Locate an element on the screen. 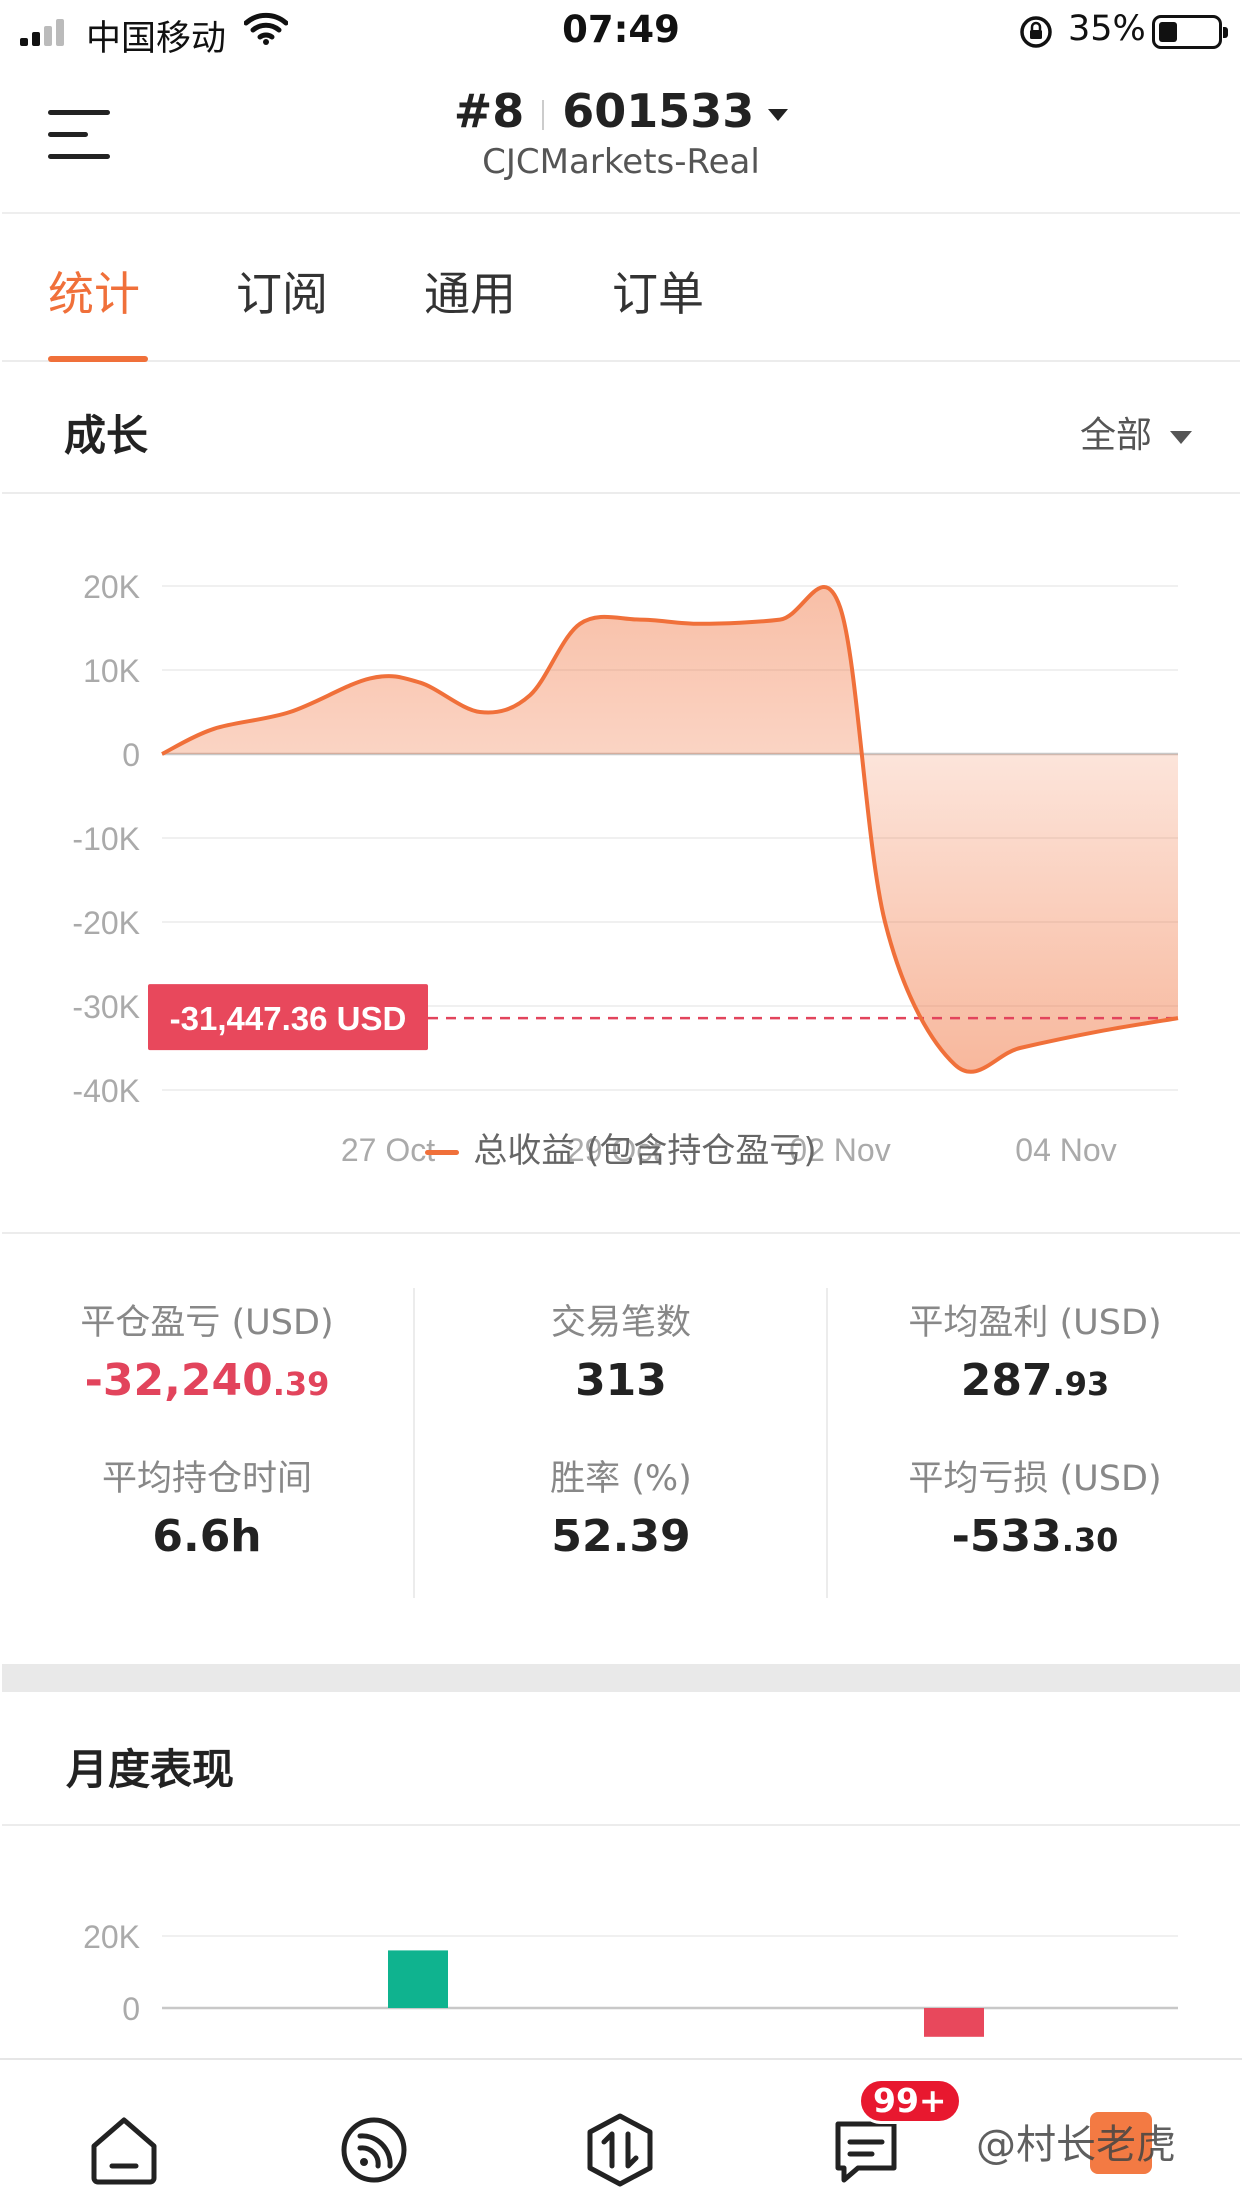  app-header: #8 601533 CJCMarkets-Real is located at coordinates (621, 137).